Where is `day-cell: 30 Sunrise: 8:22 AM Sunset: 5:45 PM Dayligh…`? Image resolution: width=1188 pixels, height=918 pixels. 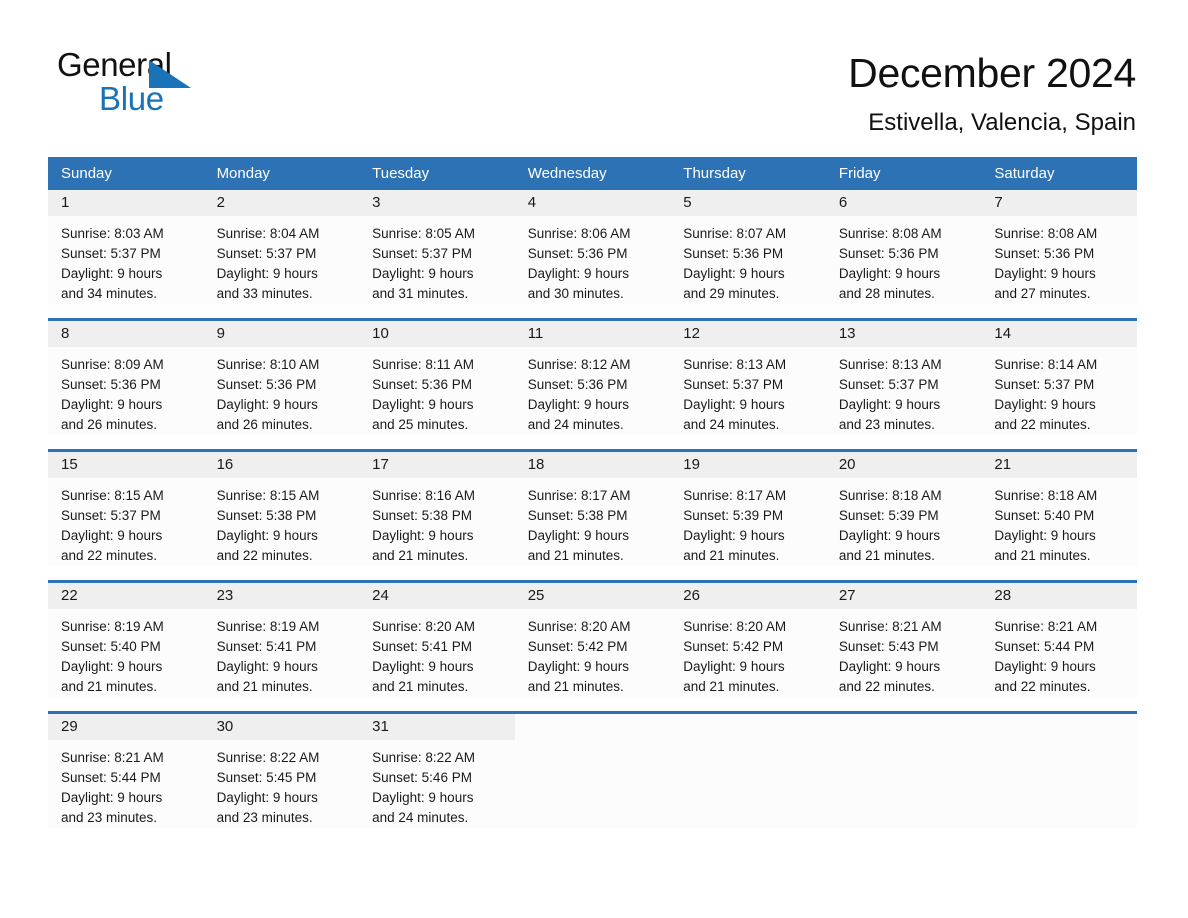
day-cell: 30 Sunrise: 8:22 AM Sunset: 5:45 PM Dayligh… is located at coordinates (281, 771).